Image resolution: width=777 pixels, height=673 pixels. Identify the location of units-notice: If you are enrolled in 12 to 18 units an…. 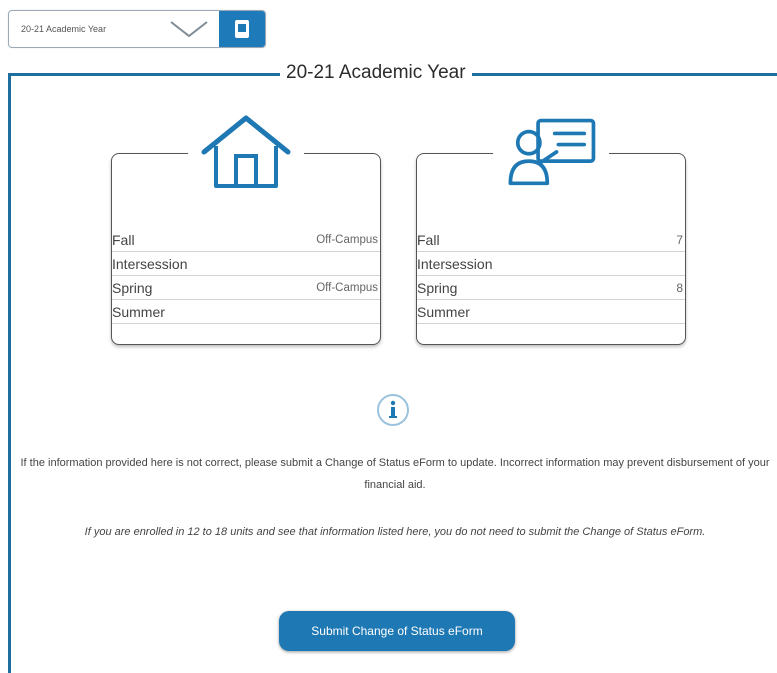
(395, 532).